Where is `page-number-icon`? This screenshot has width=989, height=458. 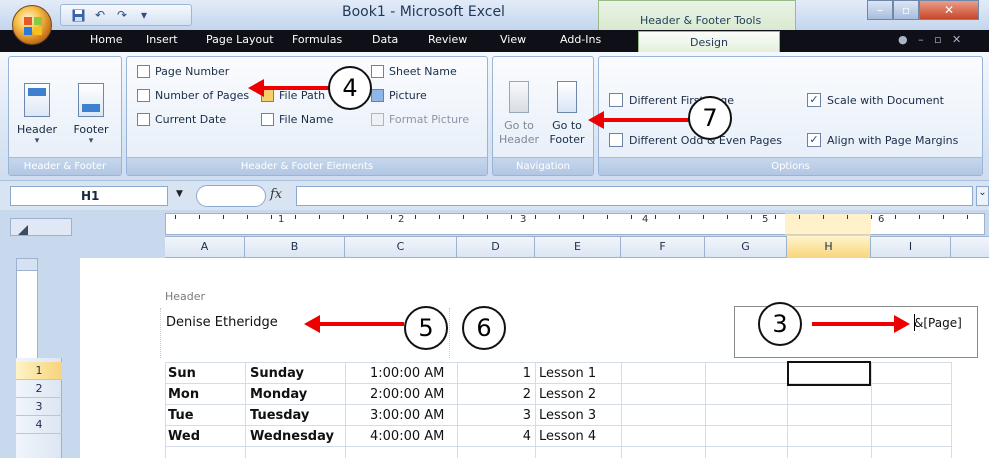 page-number-icon is located at coordinates (143, 71).